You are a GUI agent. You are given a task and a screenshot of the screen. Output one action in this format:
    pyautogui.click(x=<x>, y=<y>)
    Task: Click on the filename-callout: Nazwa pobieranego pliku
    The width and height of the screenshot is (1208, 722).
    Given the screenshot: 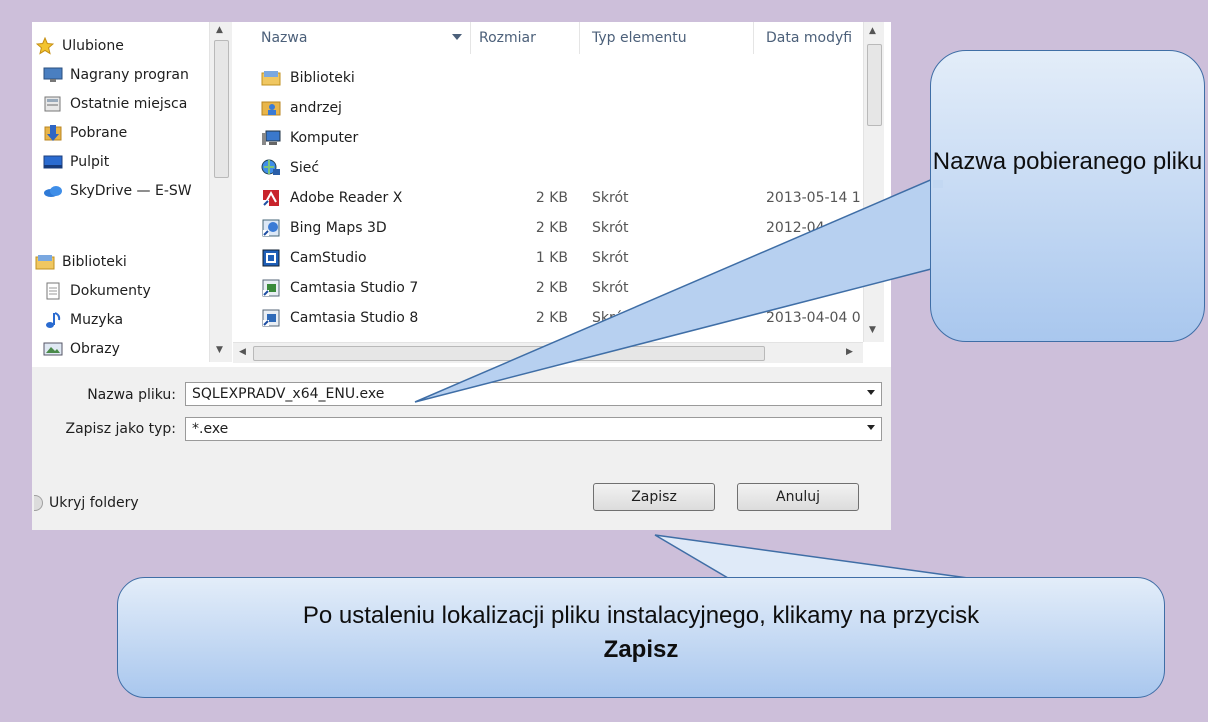 What is the action you would take?
    pyautogui.click(x=1067, y=196)
    